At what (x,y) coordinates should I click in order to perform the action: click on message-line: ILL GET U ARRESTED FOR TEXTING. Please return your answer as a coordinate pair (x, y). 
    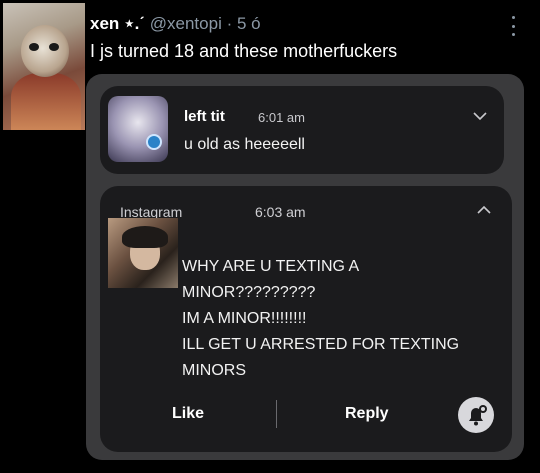
    Looking at the image, I should click on (321, 344).